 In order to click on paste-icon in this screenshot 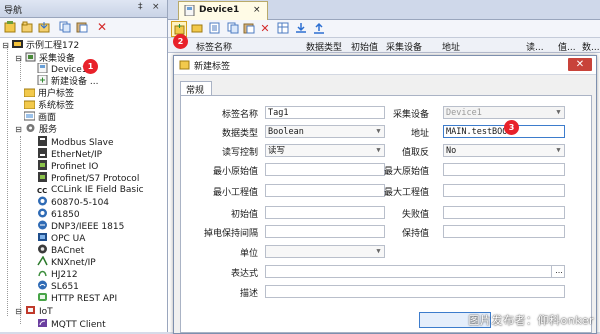, I will do `click(82, 27)`.